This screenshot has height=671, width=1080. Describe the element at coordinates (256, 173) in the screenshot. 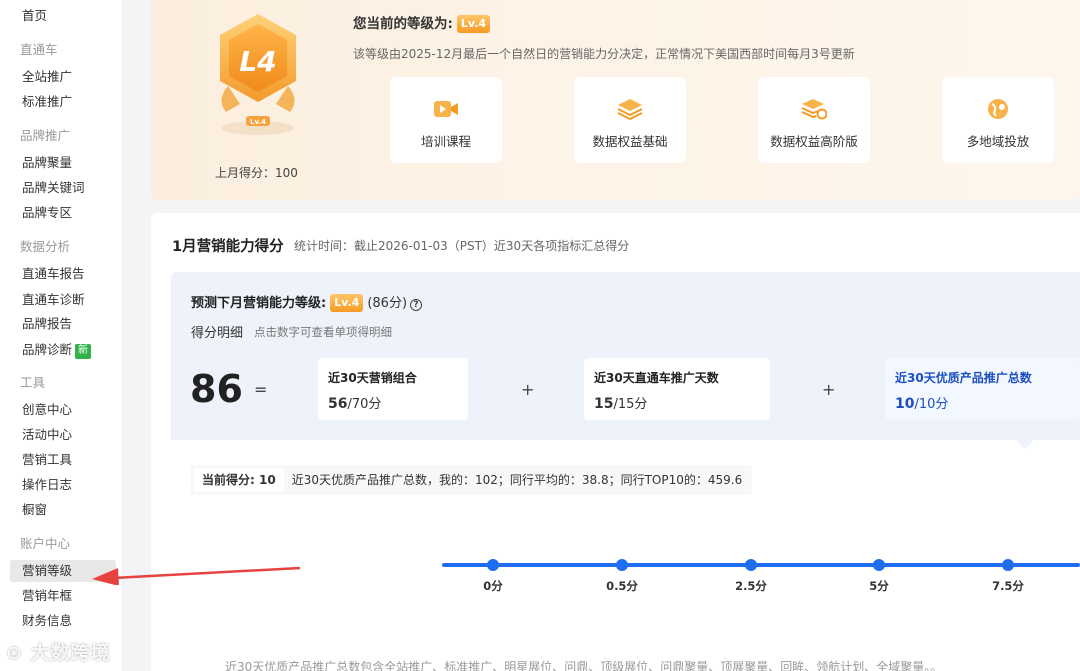

I see `last-month-score: 上月得分：100` at that location.